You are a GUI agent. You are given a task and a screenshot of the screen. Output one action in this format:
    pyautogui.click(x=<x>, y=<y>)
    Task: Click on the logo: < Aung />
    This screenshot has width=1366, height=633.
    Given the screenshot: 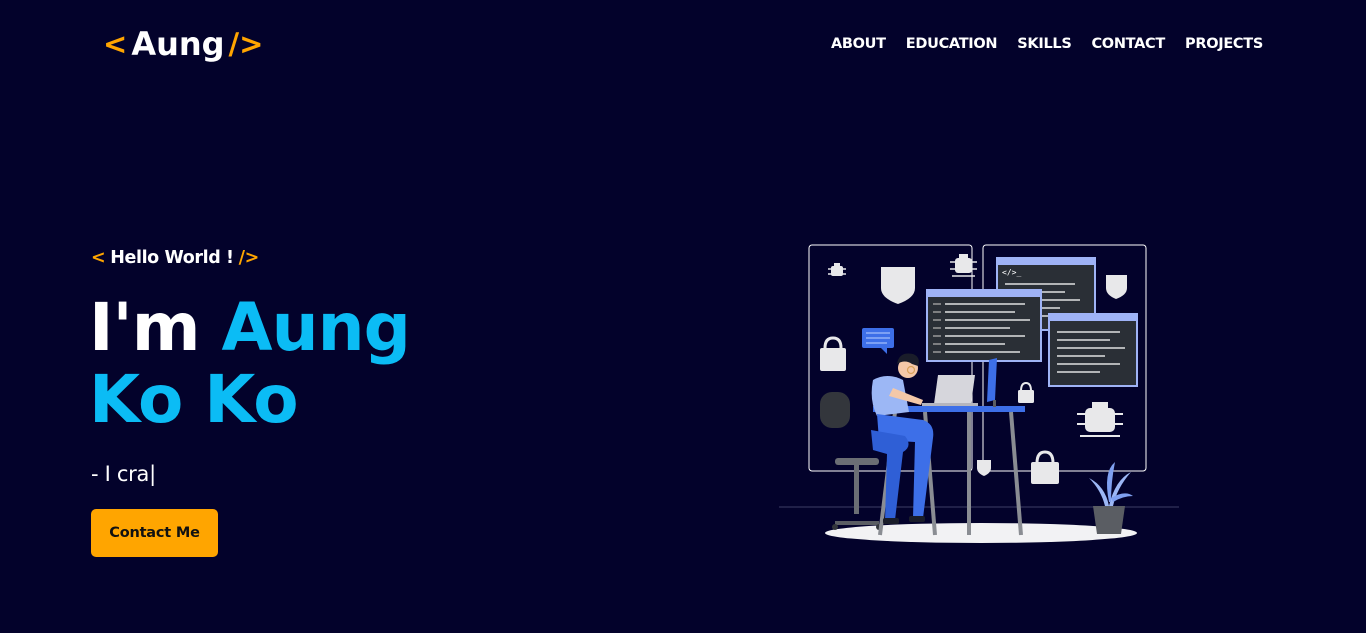 What is the action you would take?
    pyautogui.click(x=183, y=44)
    